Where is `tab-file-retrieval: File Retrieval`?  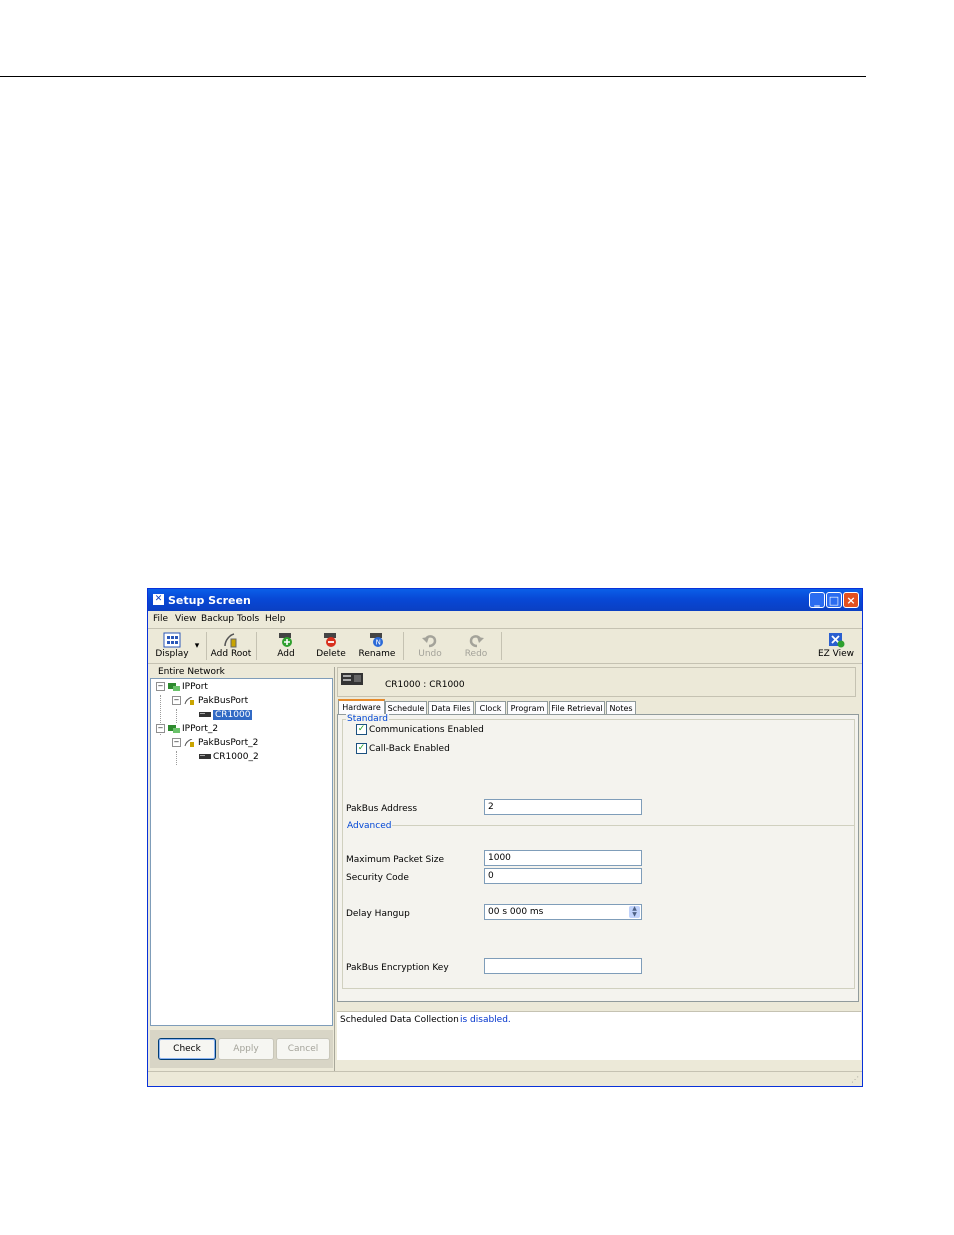 tab-file-retrieval: File Retrieval is located at coordinates (577, 708).